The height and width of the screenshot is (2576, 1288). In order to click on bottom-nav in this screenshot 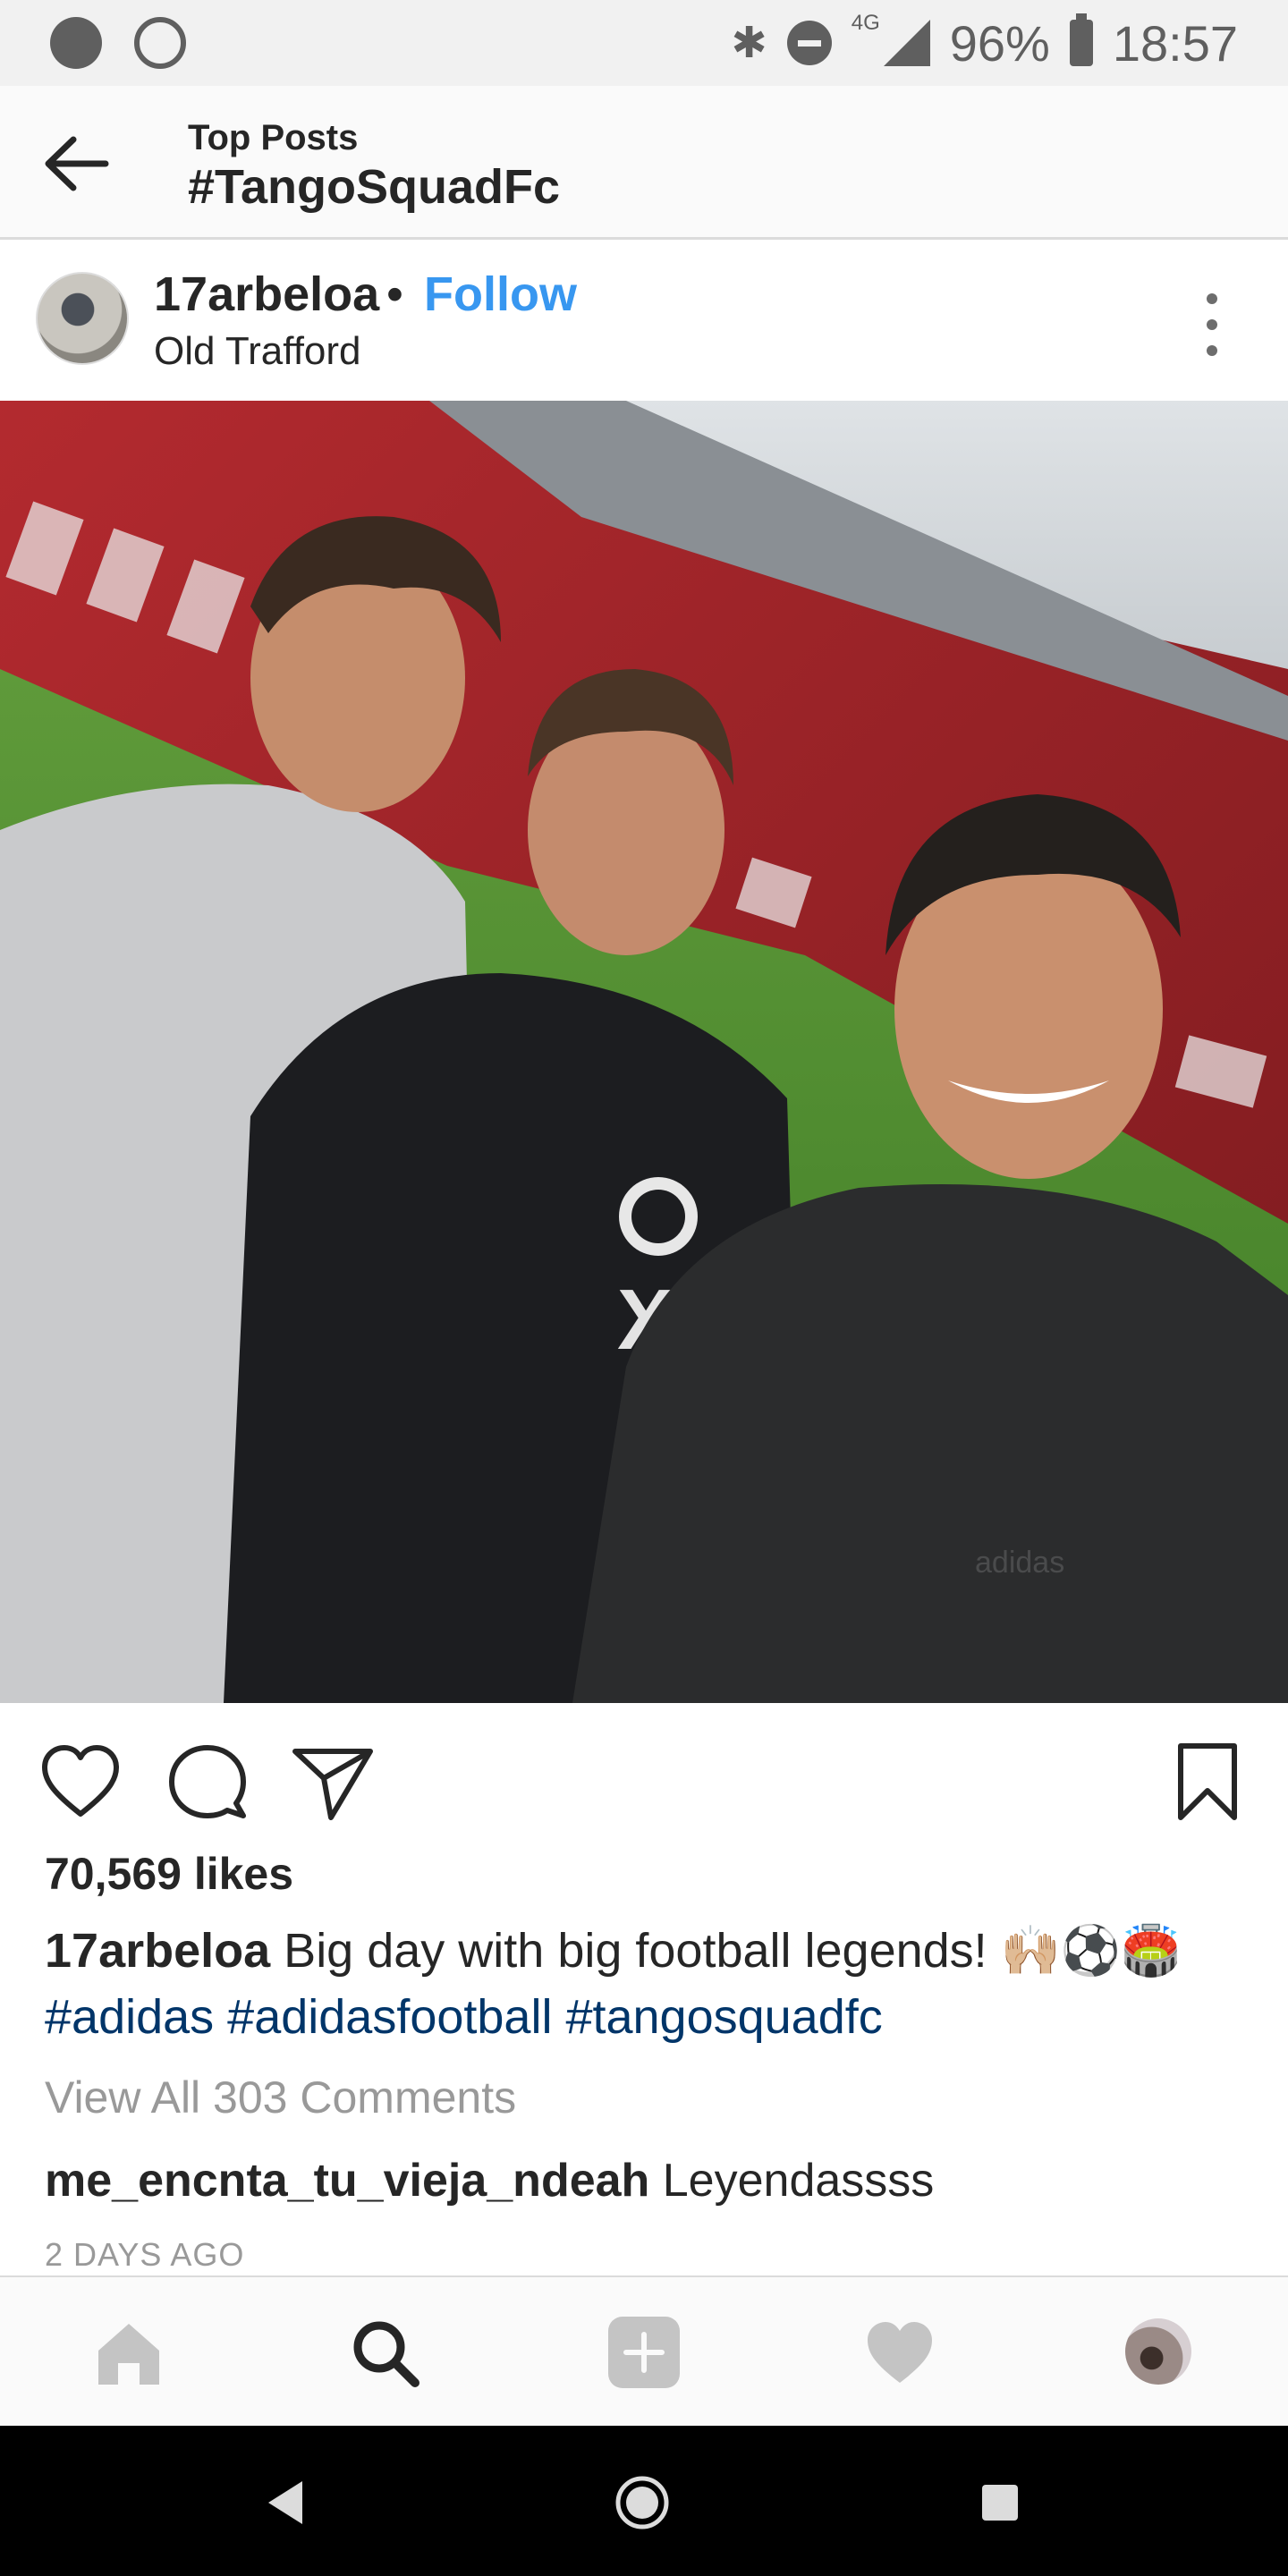, I will do `click(644, 2350)`.